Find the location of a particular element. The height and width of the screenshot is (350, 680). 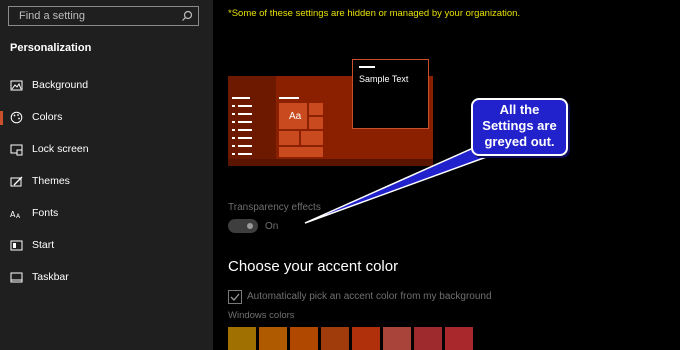

auto-accent-checkbox is located at coordinates (235, 297).